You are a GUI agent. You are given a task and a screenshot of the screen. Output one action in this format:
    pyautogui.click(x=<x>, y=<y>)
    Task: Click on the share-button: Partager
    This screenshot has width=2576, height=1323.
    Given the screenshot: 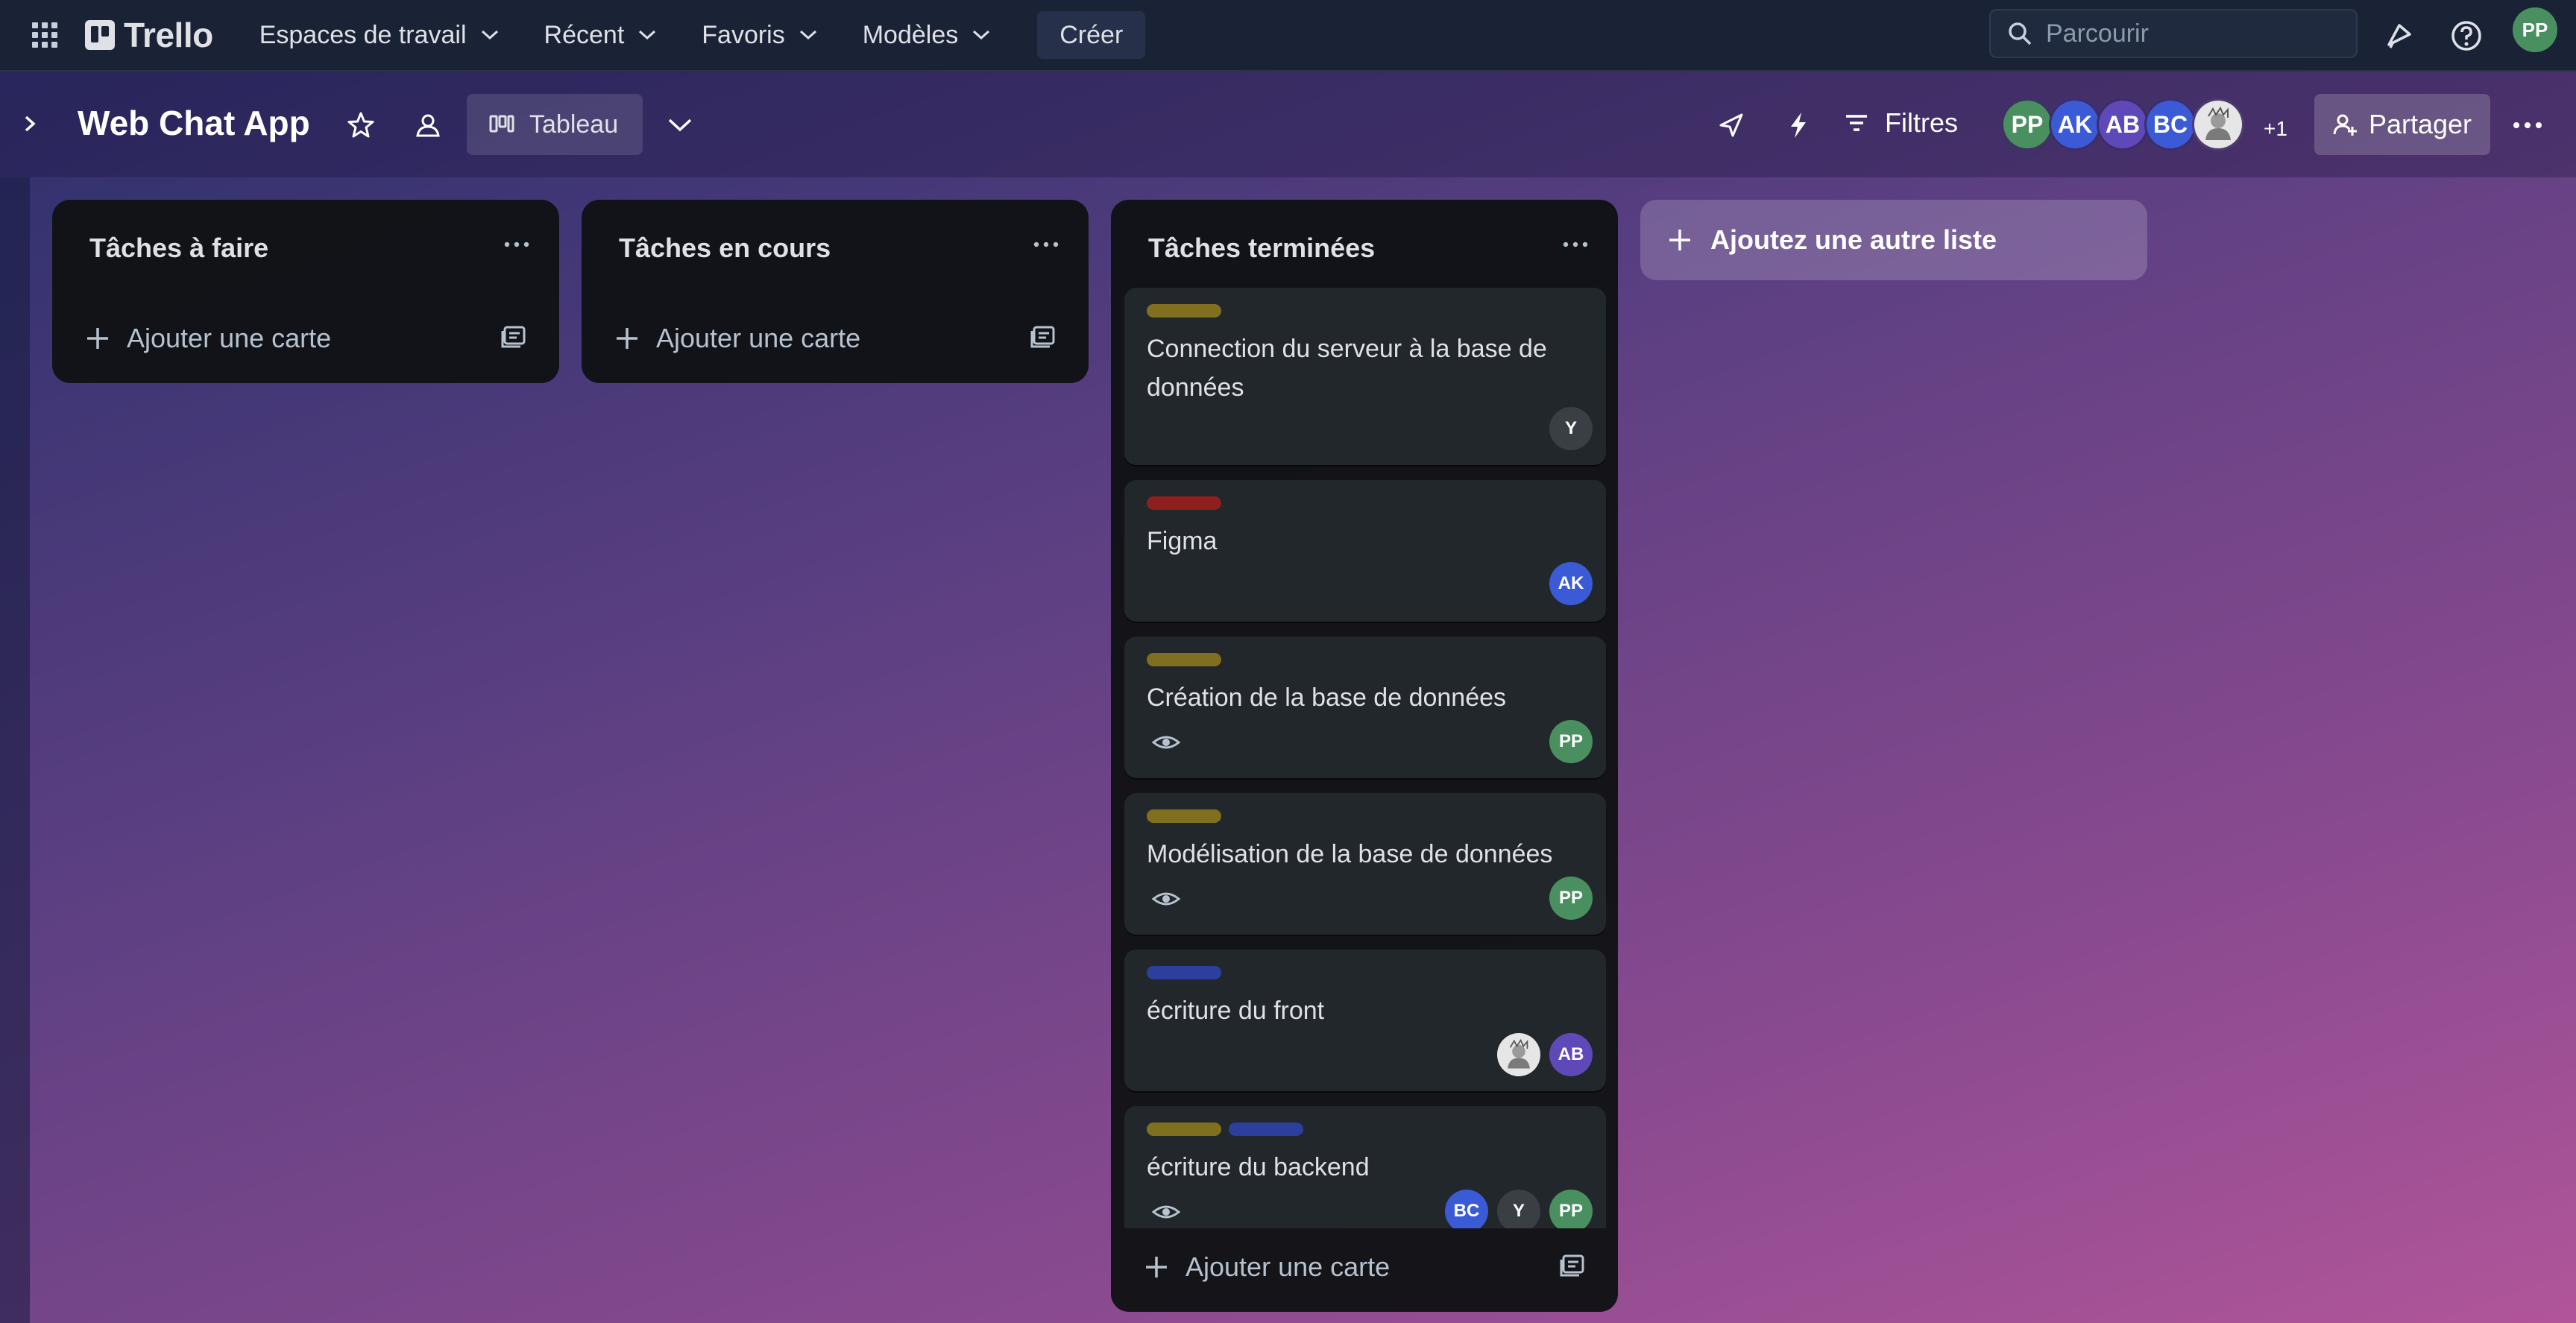 What is the action you would take?
    pyautogui.click(x=2402, y=125)
    